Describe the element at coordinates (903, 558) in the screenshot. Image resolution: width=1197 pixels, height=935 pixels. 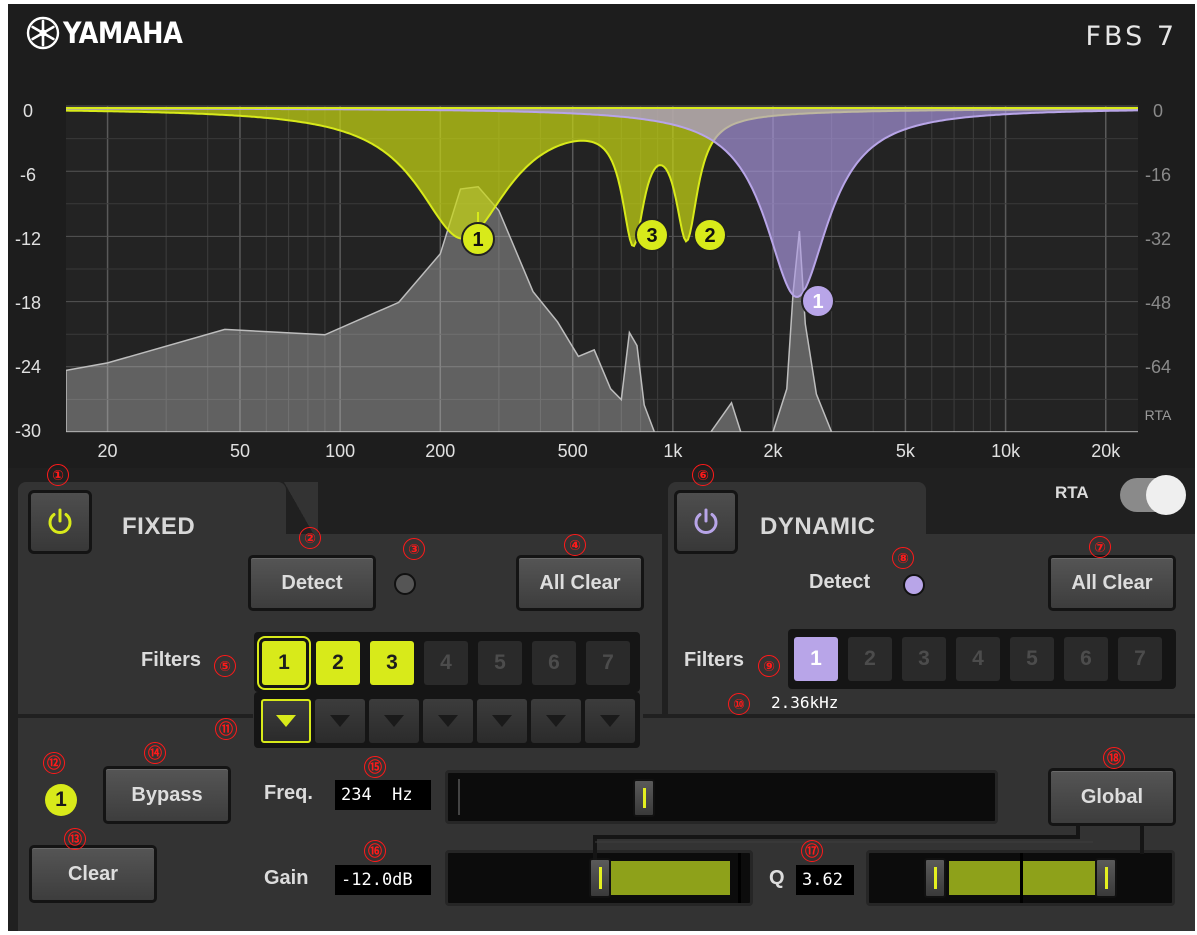
I see `callout-marker: ⑧` at that location.